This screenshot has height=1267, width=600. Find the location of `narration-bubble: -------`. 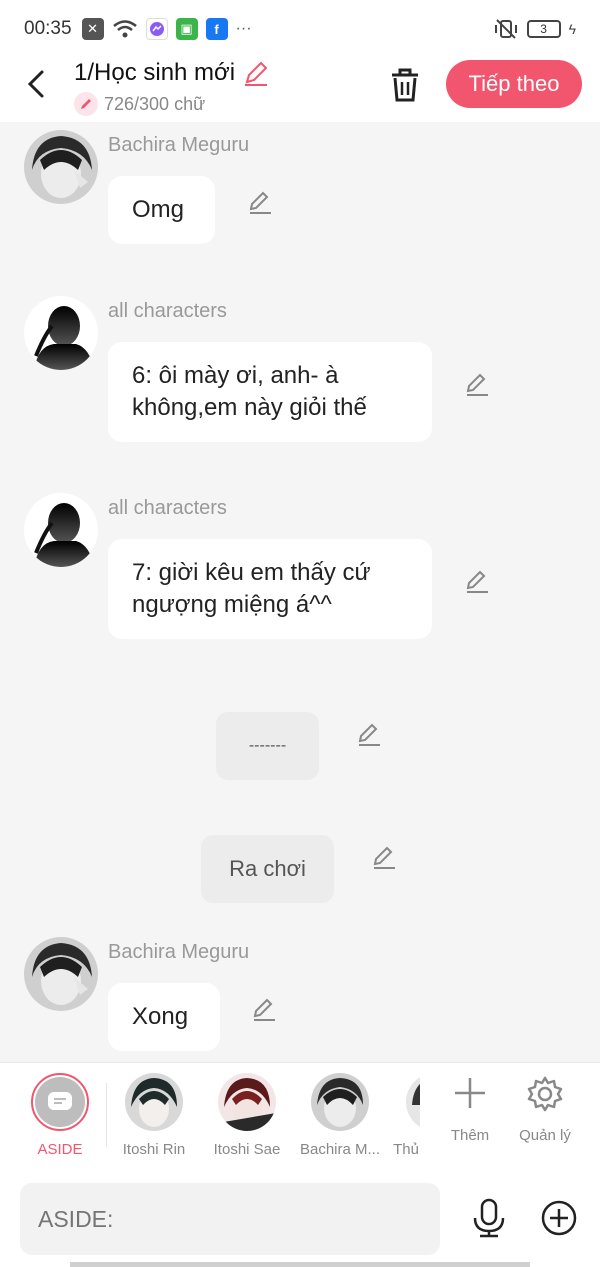

narration-bubble: ------- is located at coordinates (267, 746).